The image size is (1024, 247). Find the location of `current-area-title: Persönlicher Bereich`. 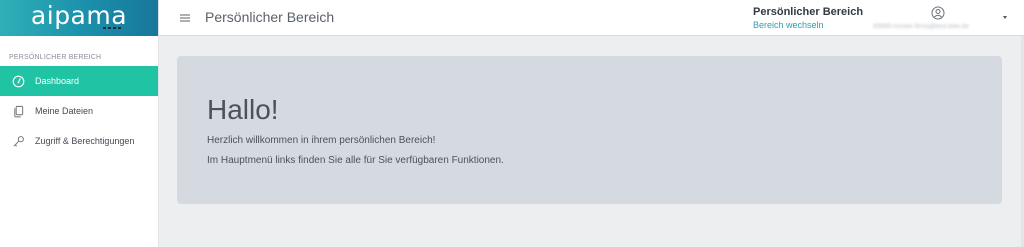

current-area-title: Persönlicher Bereich is located at coordinates (808, 12).